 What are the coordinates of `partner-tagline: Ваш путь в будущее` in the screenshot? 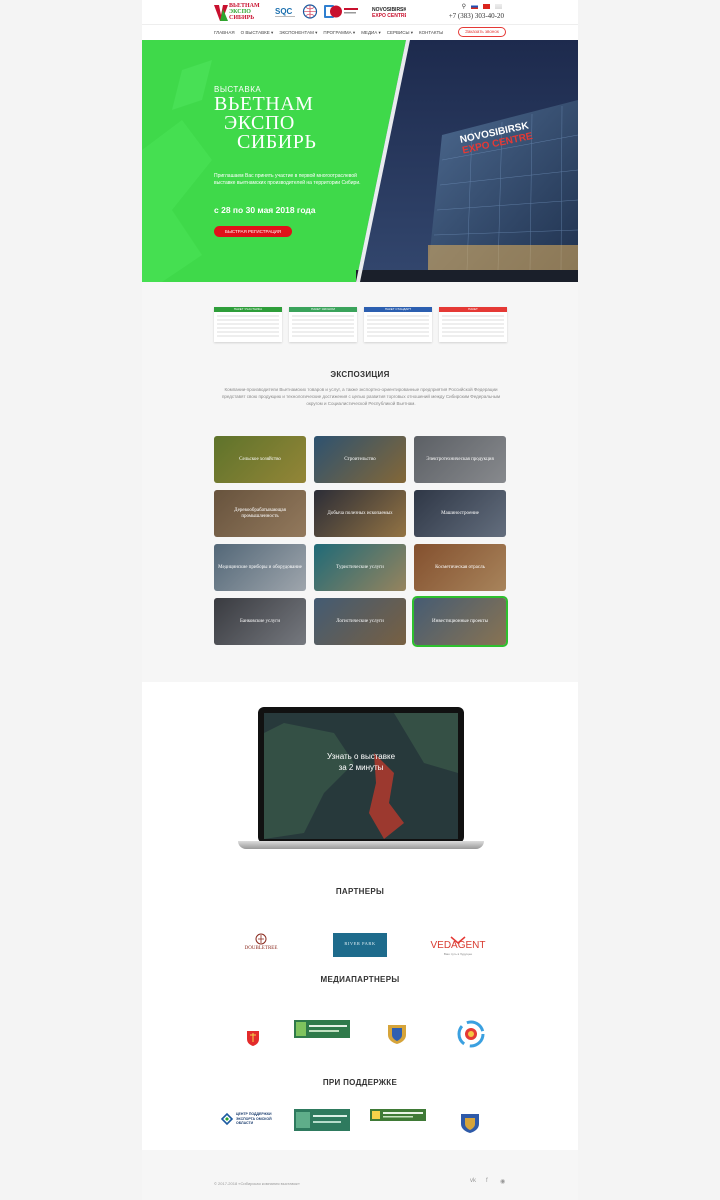 It's located at (458, 954).